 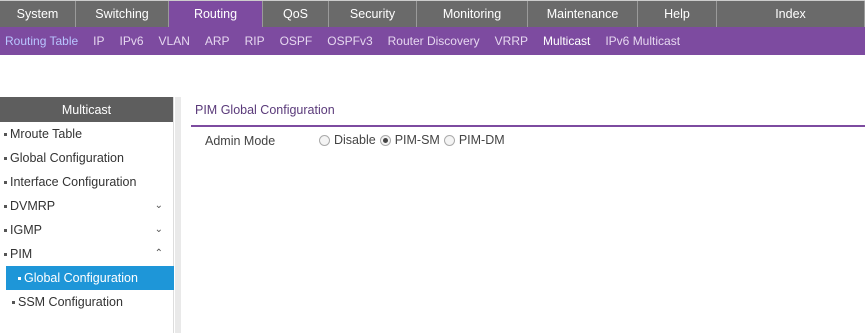 I want to click on tab-help: Help, so click(x=677, y=14).